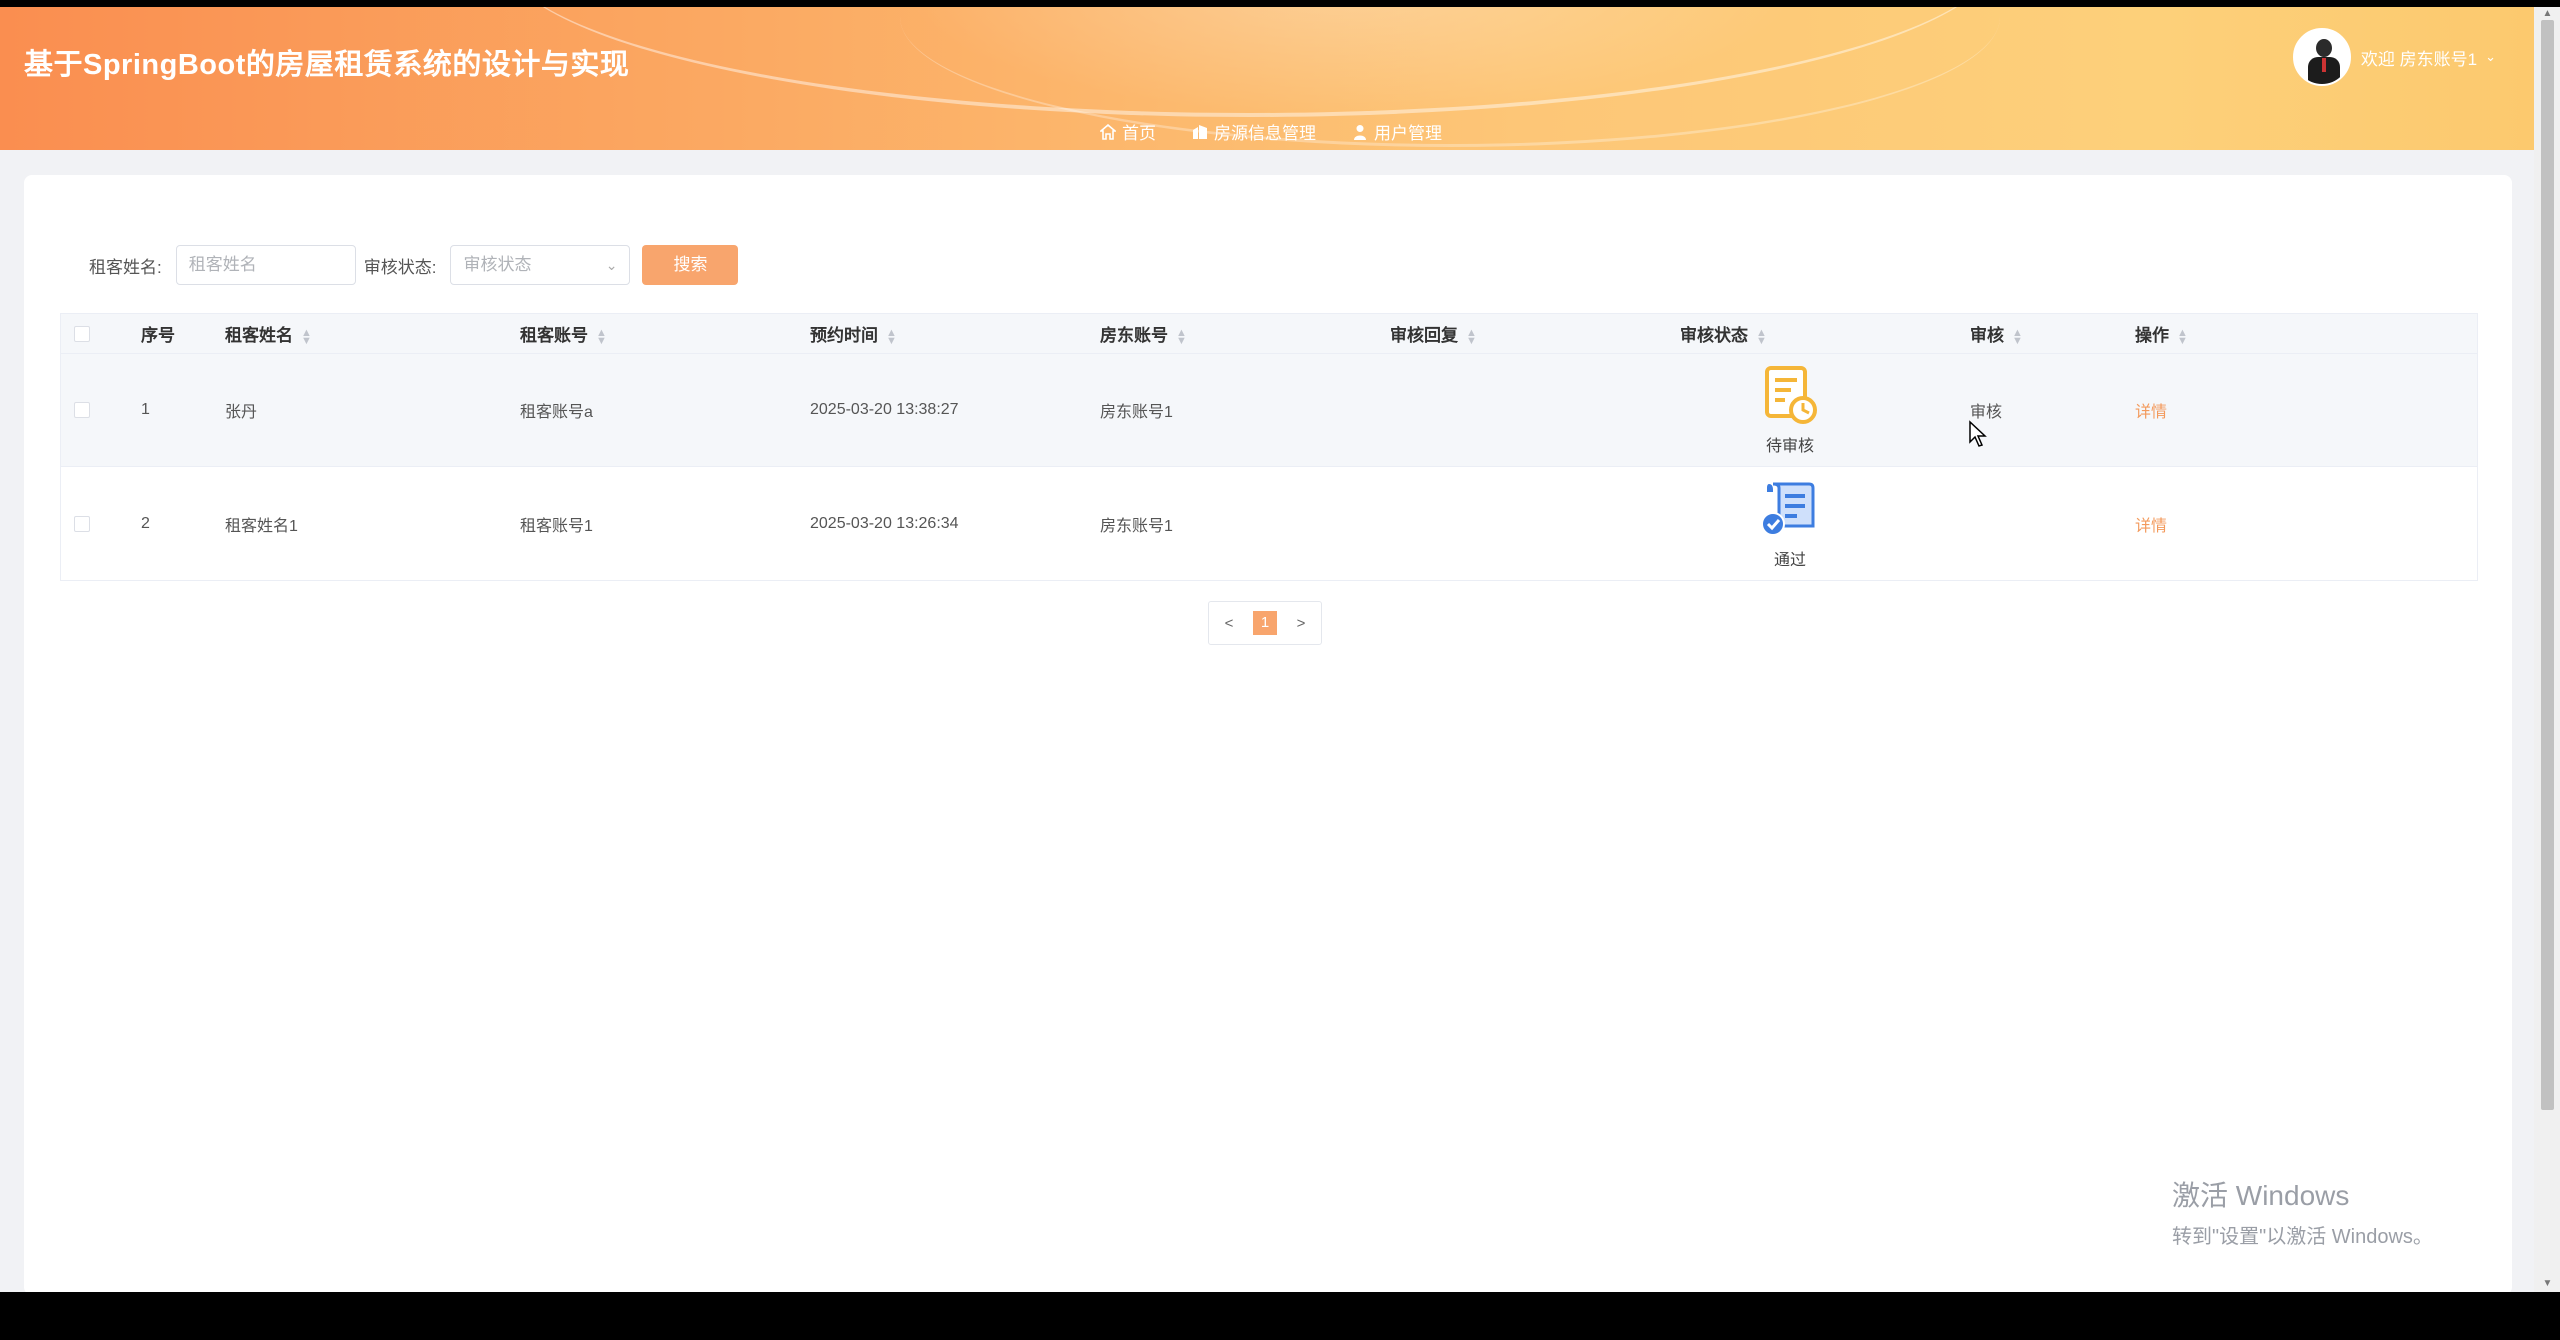 The width and height of the screenshot is (2560, 1340). What do you see at coordinates (2547, 14) in the screenshot?
I see `scroll-up-arrow: ▲` at bounding box center [2547, 14].